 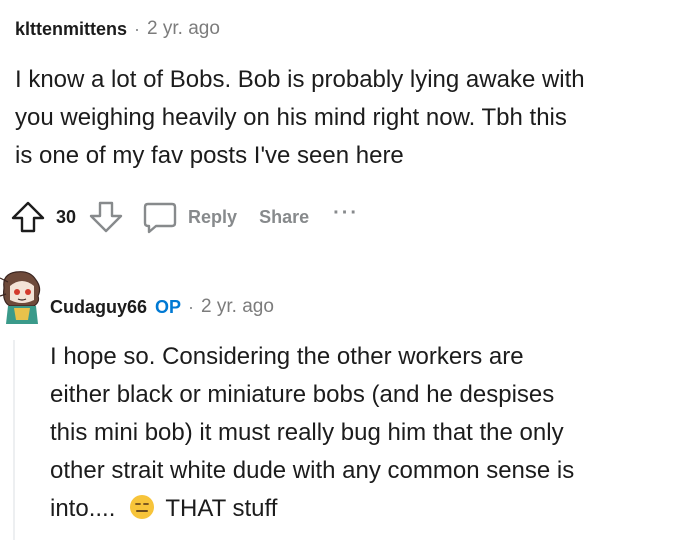 I want to click on comment-meta: Cudaguy66 OP · 2 yr. ago, so click(x=162, y=307).